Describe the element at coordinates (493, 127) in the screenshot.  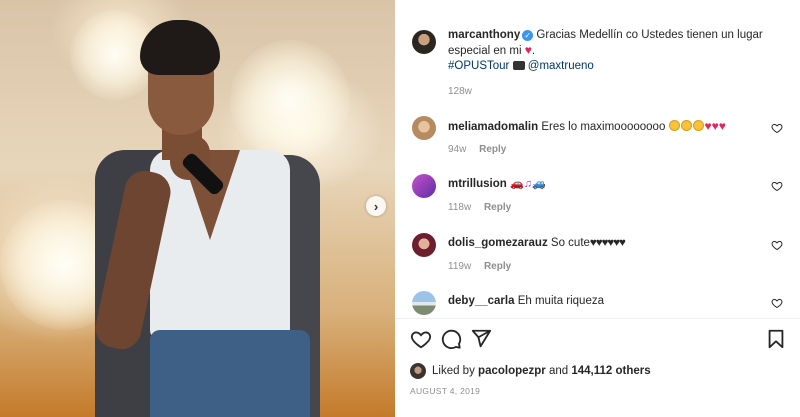
I see `comment-username: meliamadomalin` at that location.